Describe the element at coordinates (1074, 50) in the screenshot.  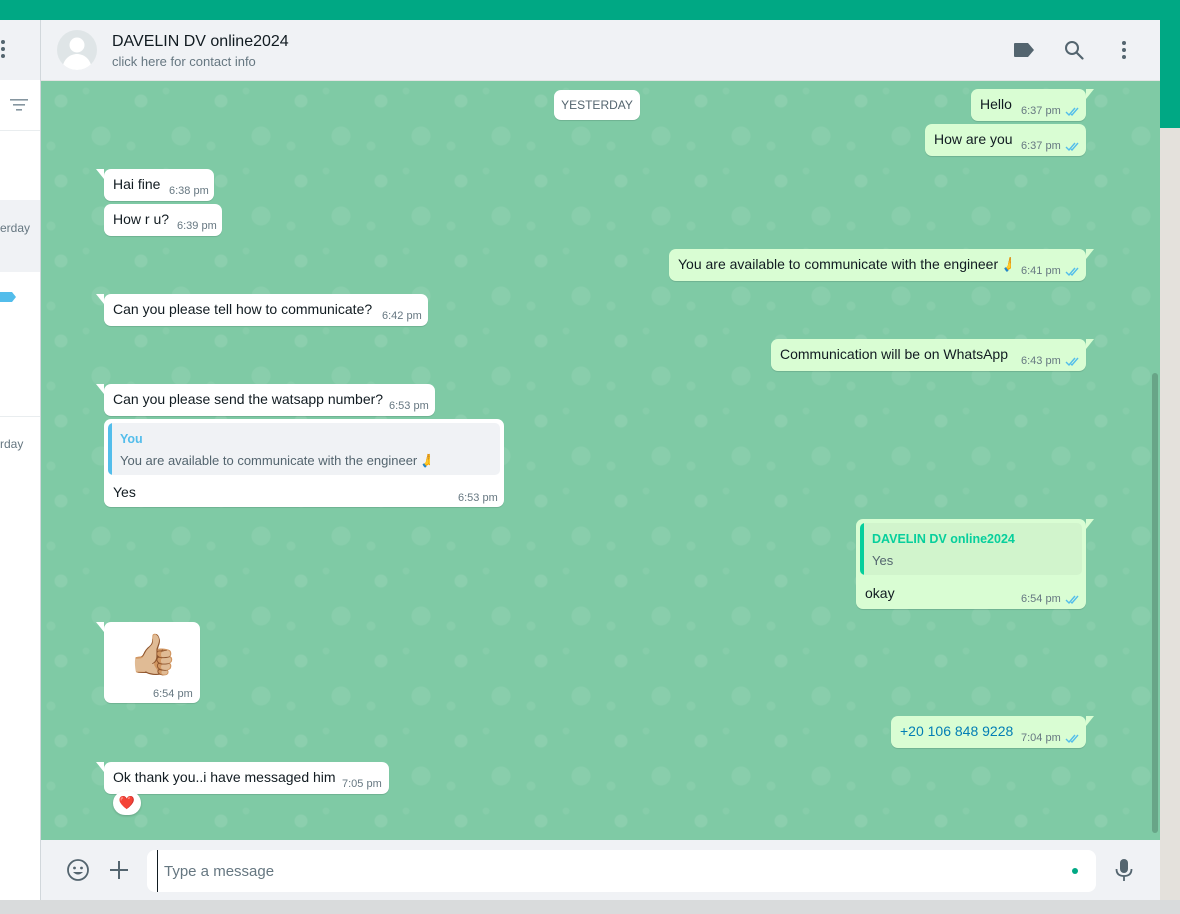
I see `search-icon` at that location.